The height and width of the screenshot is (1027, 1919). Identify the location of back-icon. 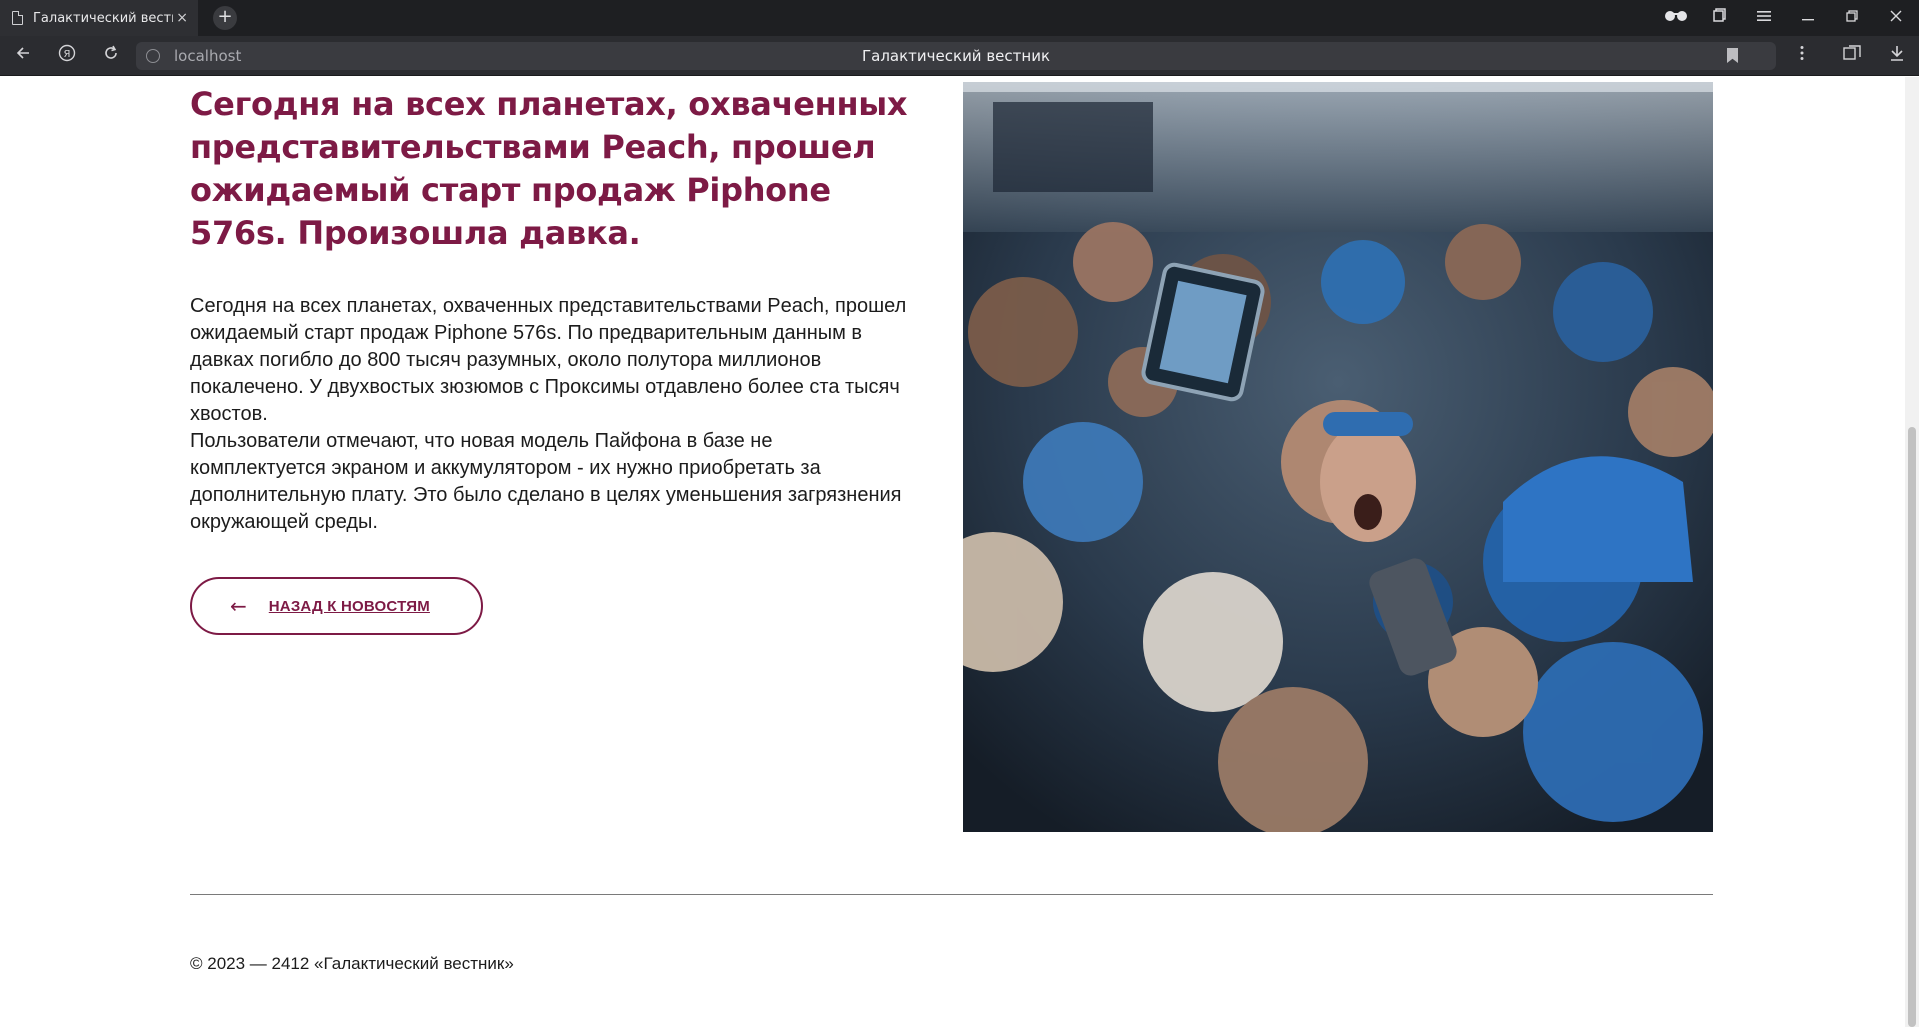
(23, 56).